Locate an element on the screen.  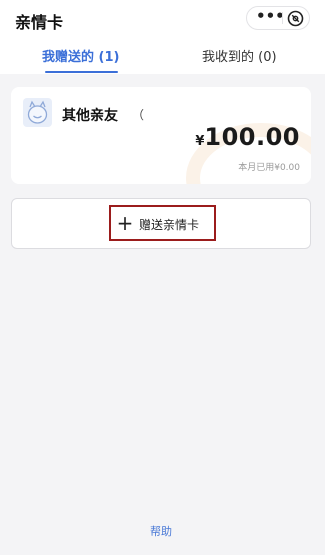
card-amount: ¥100.00 is located at coordinates (247, 137).